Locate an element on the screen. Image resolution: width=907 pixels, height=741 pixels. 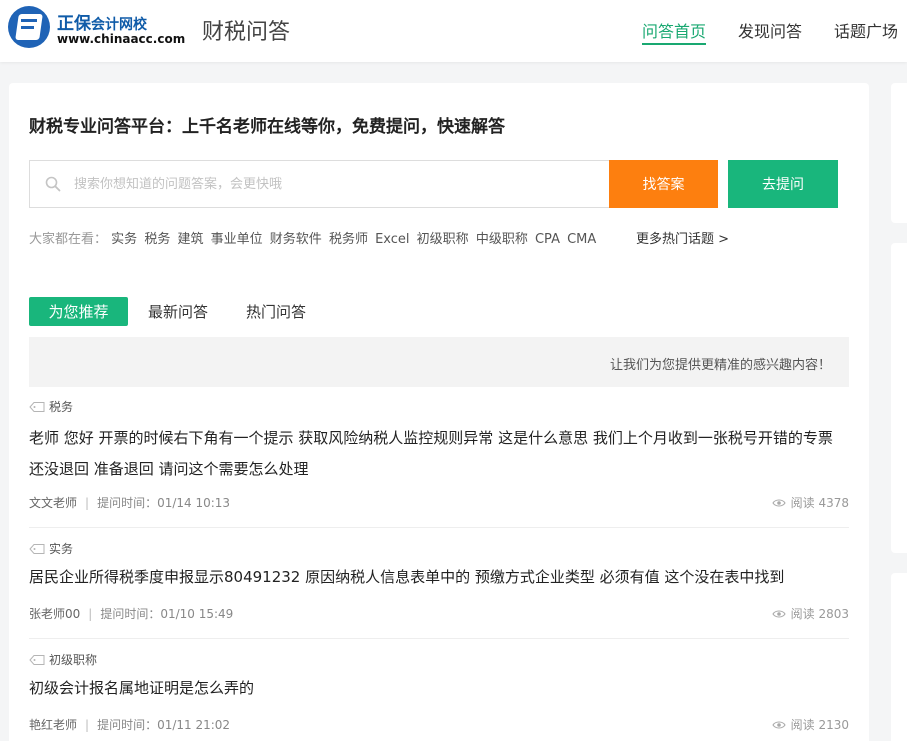
question-tag: 税务 is located at coordinates (51, 406).